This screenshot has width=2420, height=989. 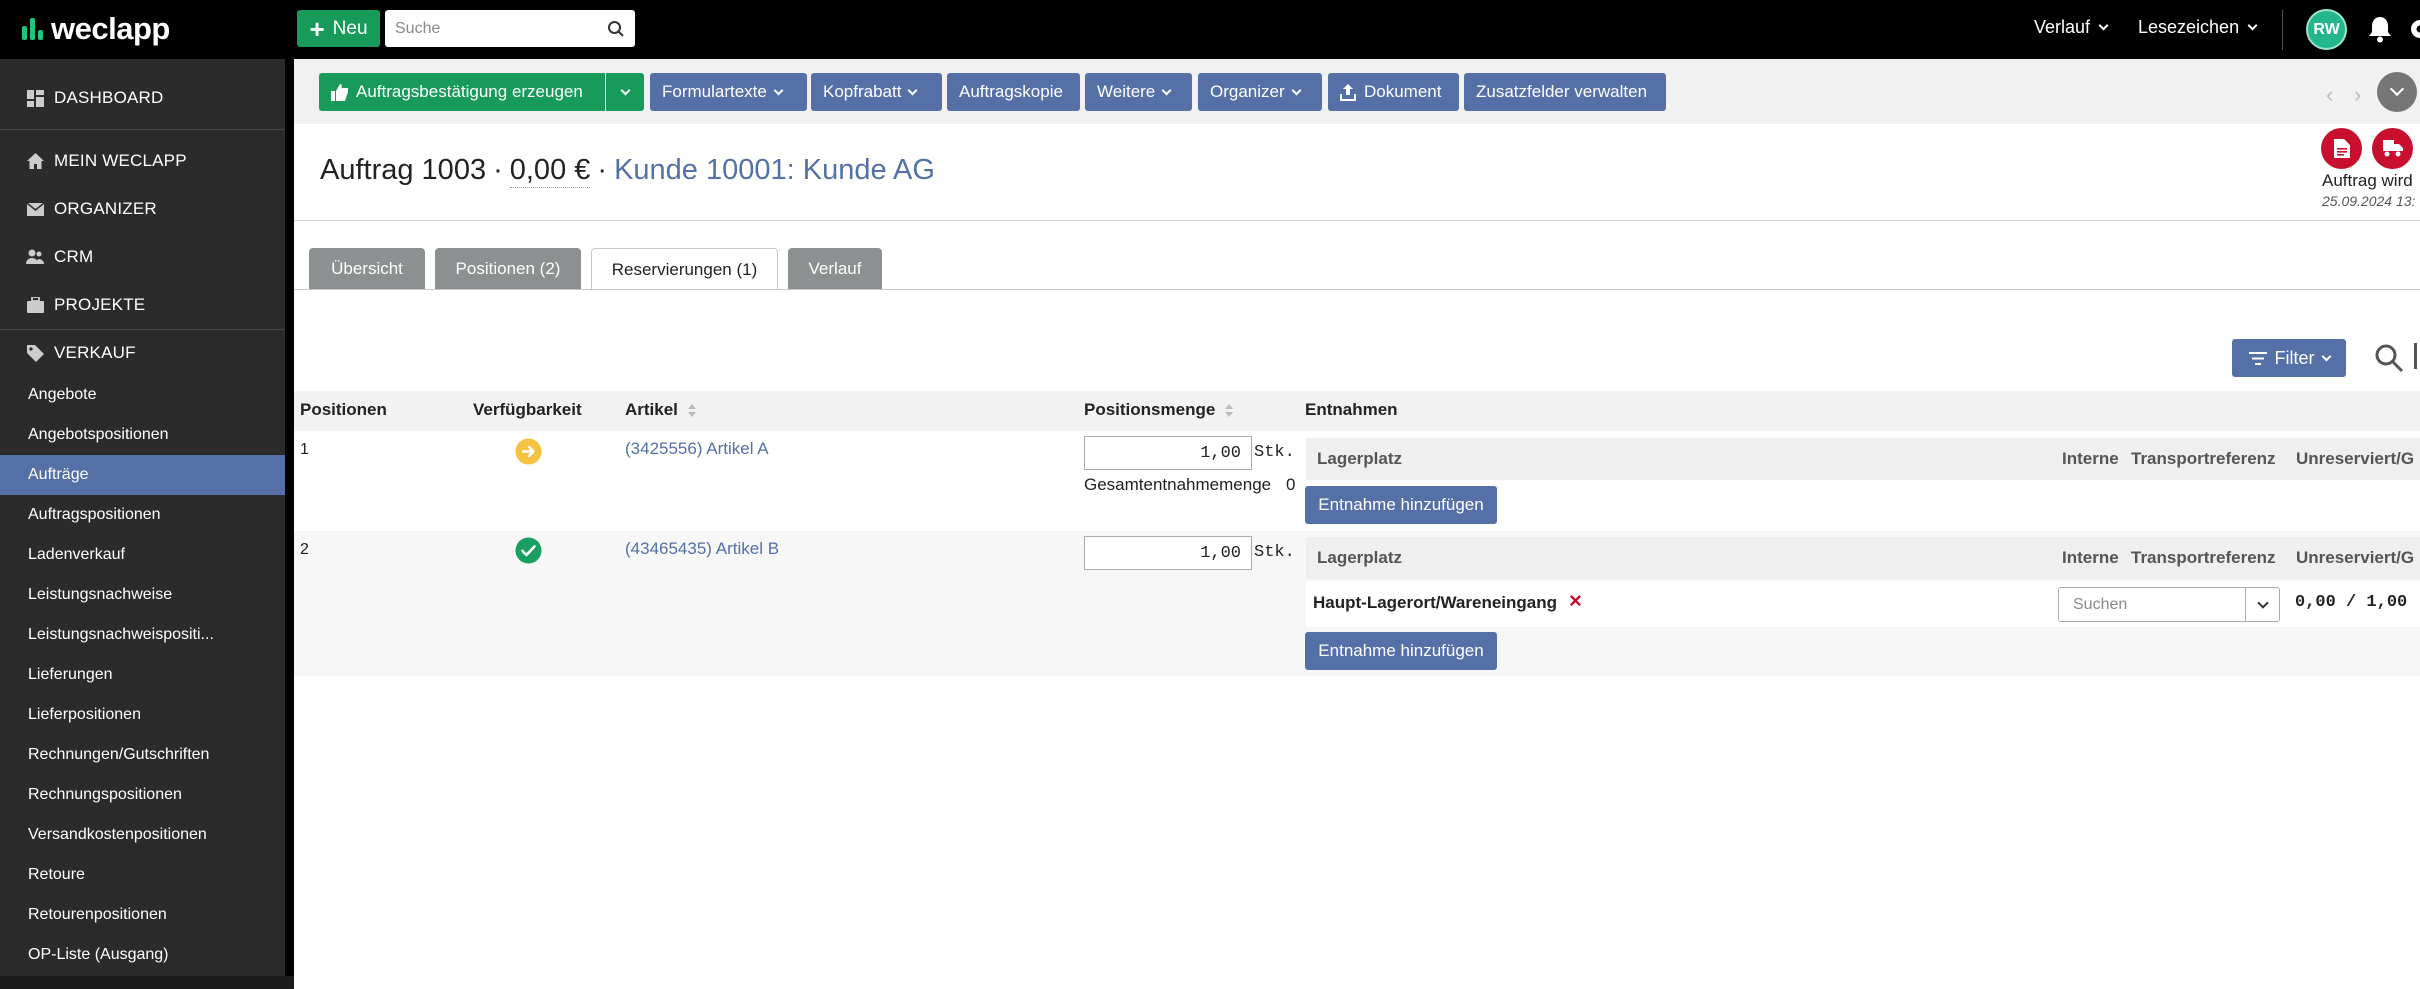 What do you see at coordinates (142, 305) in the screenshot?
I see `sidebar-item-projekte: PROJEKTE` at bounding box center [142, 305].